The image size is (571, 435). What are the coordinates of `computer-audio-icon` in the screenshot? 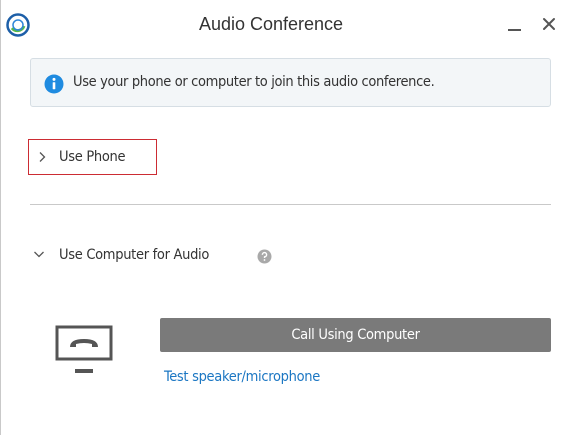 It's located at (84, 349).